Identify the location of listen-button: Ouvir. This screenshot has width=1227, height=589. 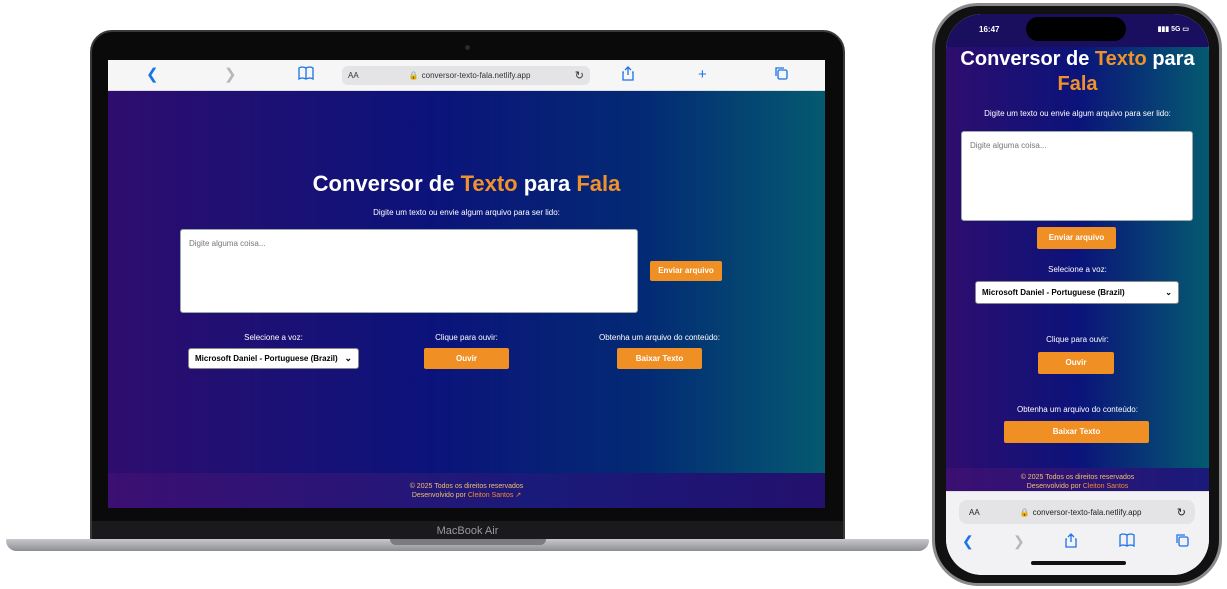
(466, 358).